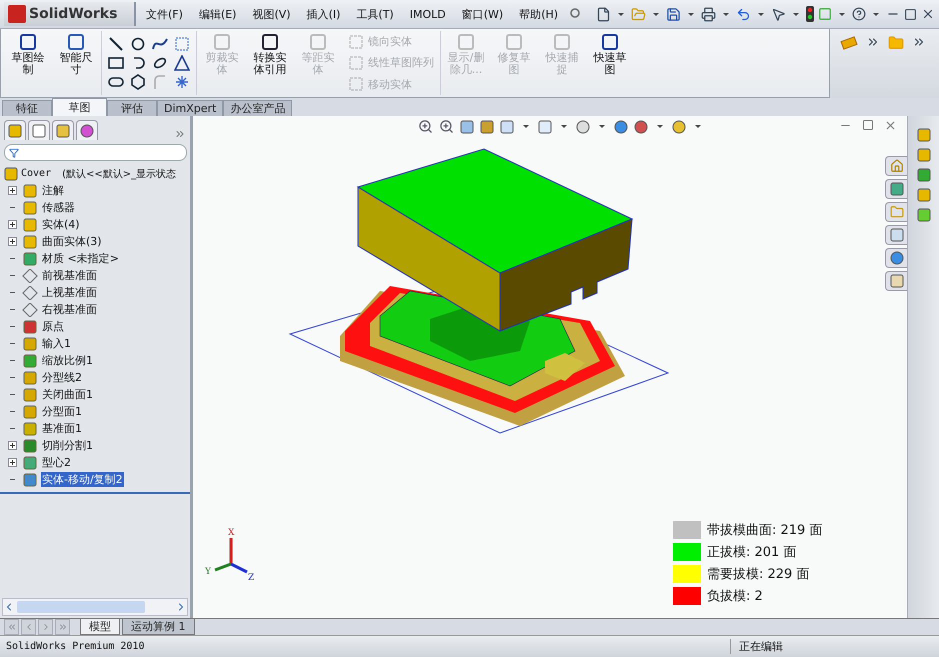 The height and width of the screenshot is (657, 939). I want to click on first-icon, so click(11, 627).